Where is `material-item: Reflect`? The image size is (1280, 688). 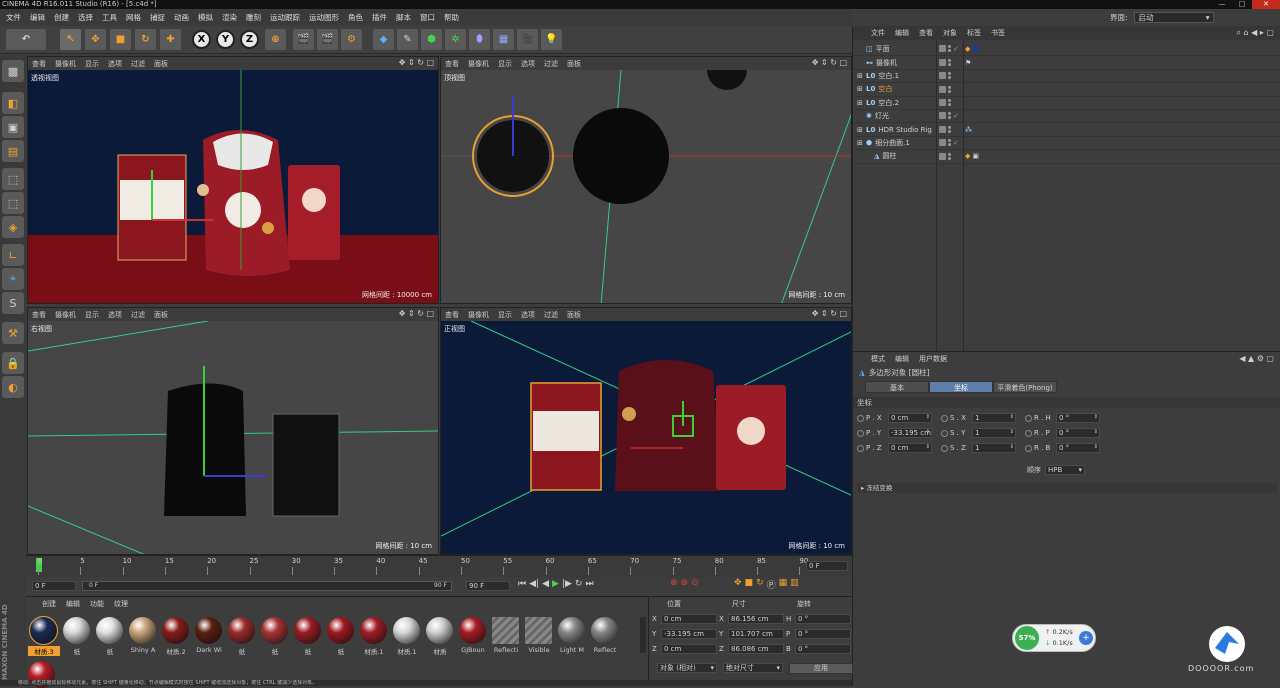 material-item: Reflect is located at coordinates (604, 635).